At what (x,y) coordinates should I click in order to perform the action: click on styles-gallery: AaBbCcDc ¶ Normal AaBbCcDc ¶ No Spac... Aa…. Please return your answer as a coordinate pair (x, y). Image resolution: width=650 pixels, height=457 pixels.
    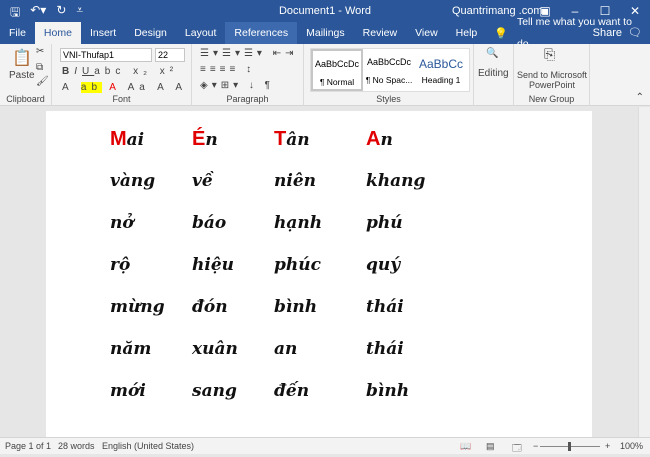
    Looking at the image, I should click on (390, 70).